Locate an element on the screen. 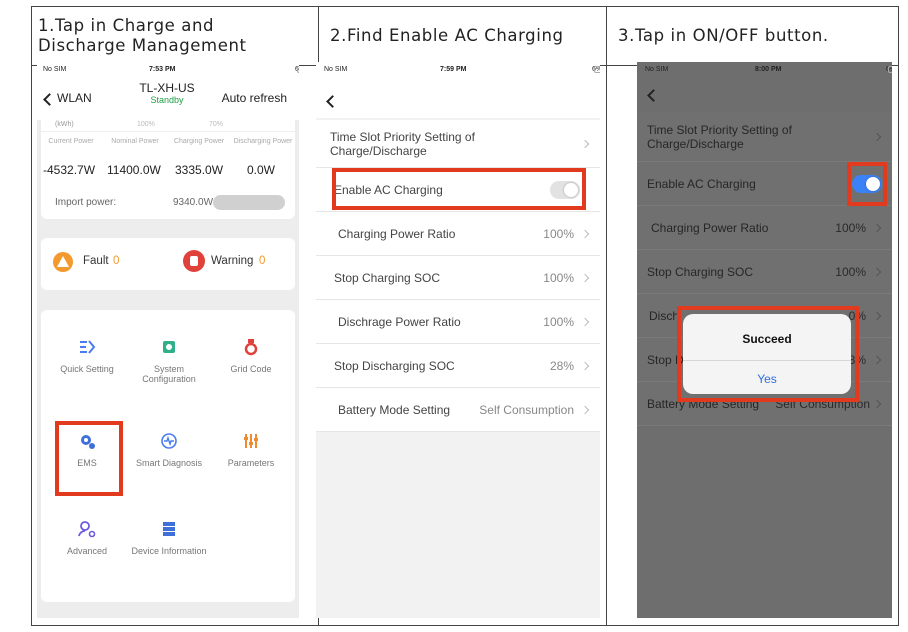 The width and height of the screenshot is (908, 632). menu-system-configuration: System Configuration is located at coordinates (169, 361).